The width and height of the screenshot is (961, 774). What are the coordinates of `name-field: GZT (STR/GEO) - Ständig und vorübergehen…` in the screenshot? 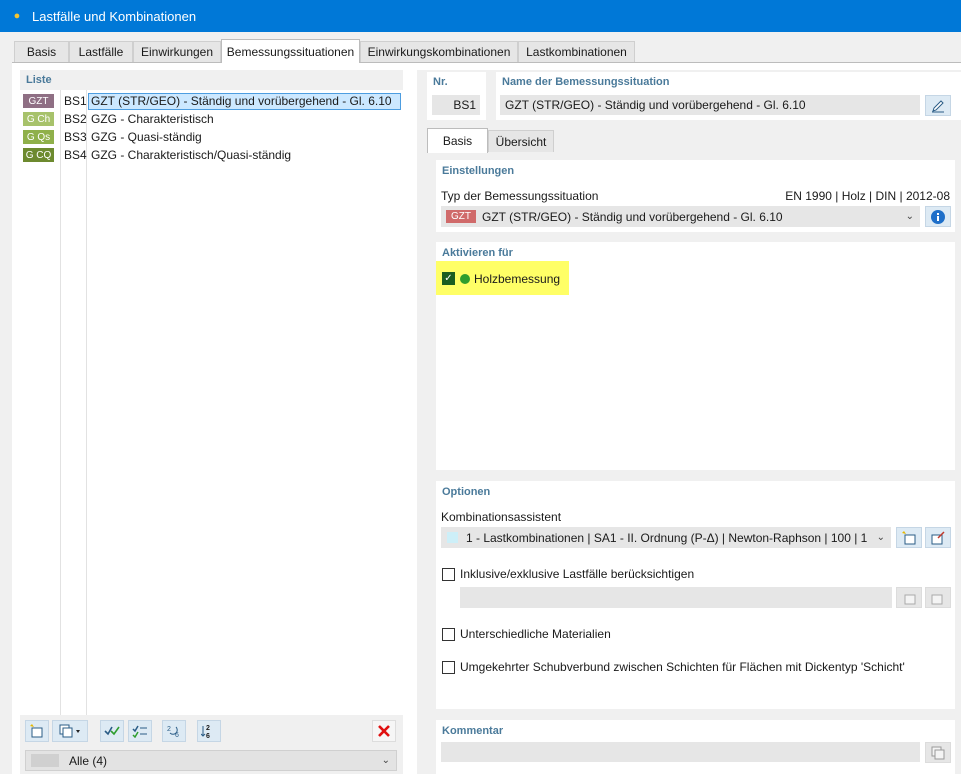 It's located at (710, 105).